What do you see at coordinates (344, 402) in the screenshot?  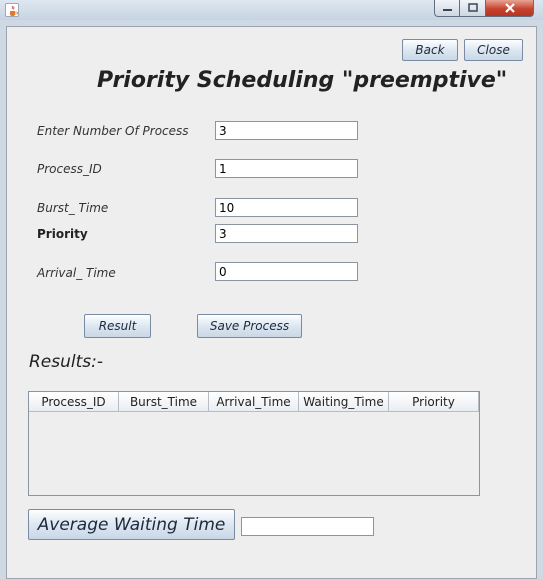 I see `column-header-waiting-time: Waiting_Time` at bounding box center [344, 402].